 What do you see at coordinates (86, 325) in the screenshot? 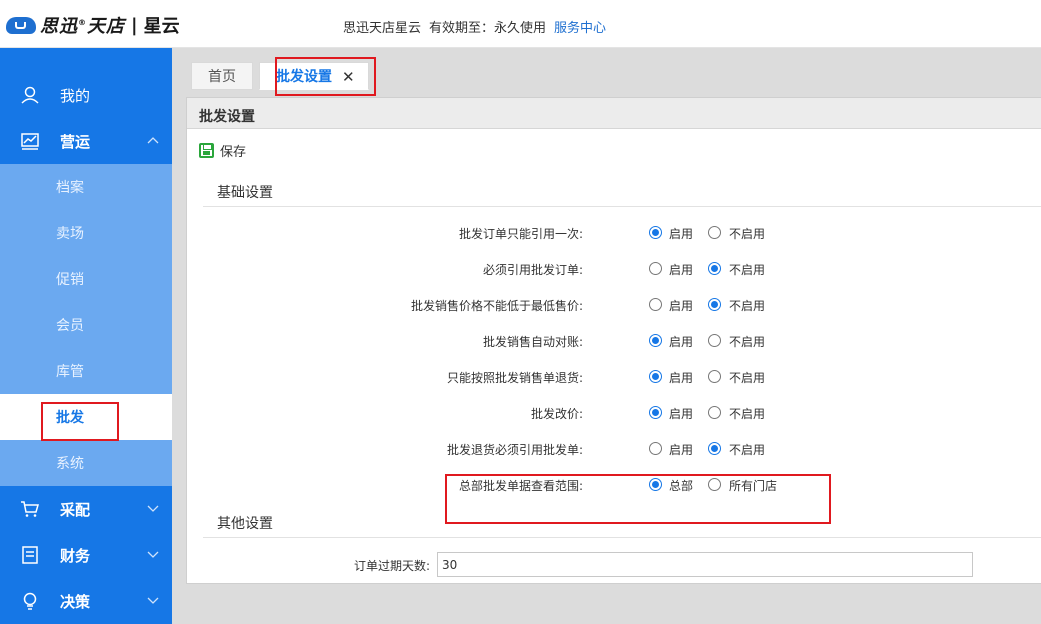
I see `sidebar-subitem-member: 会员` at bounding box center [86, 325].